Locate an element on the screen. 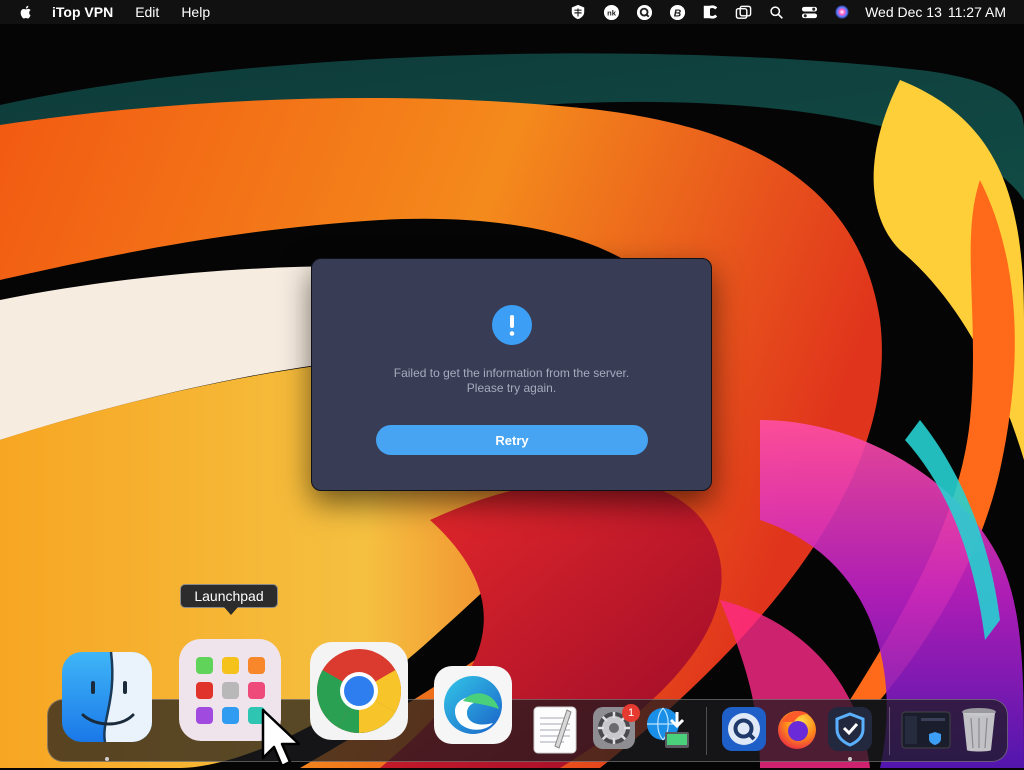  vpn-shield-icon is located at coordinates (850, 729).